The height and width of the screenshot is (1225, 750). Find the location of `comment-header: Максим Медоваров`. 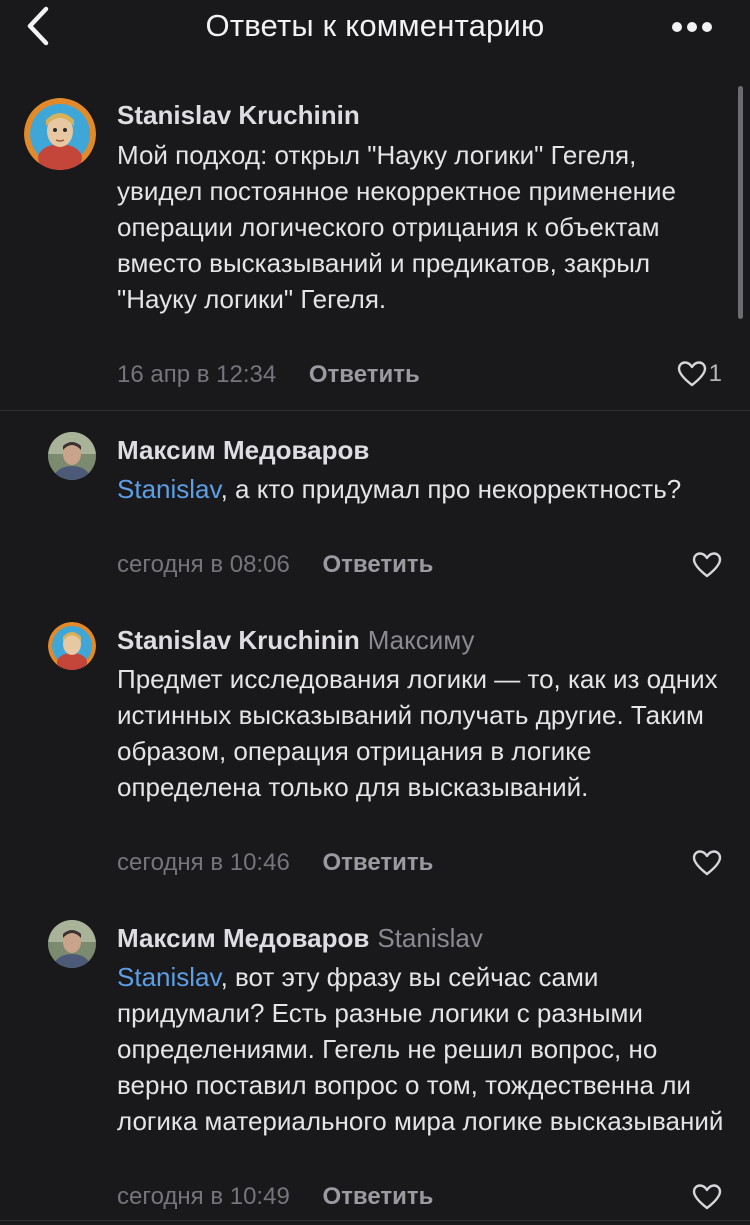

comment-header: Максим Медоваров is located at coordinates (243, 450).